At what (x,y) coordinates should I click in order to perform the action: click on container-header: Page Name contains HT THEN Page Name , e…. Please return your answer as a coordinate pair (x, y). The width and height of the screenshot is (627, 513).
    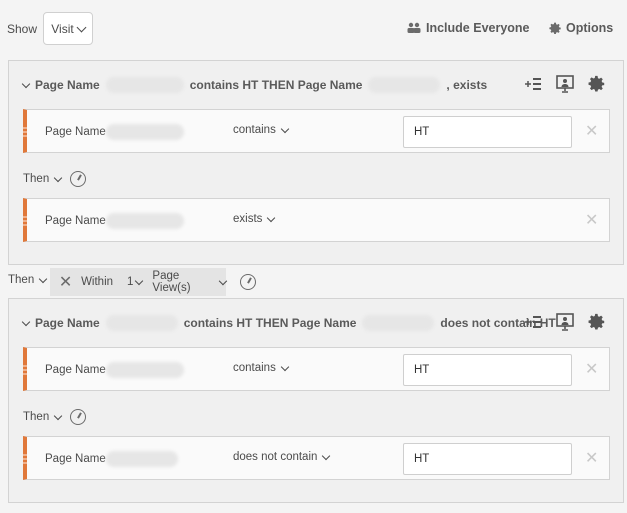
    Looking at the image, I should click on (316, 85).